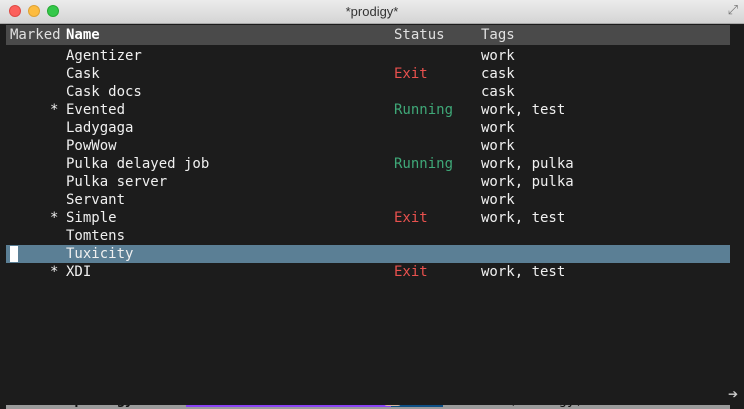 The image size is (744, 409). What do you see at coordinates (368, 218) in the screenshot?
I see `table-row: * Simple Exit work, test` at bounding box center [368, 218].